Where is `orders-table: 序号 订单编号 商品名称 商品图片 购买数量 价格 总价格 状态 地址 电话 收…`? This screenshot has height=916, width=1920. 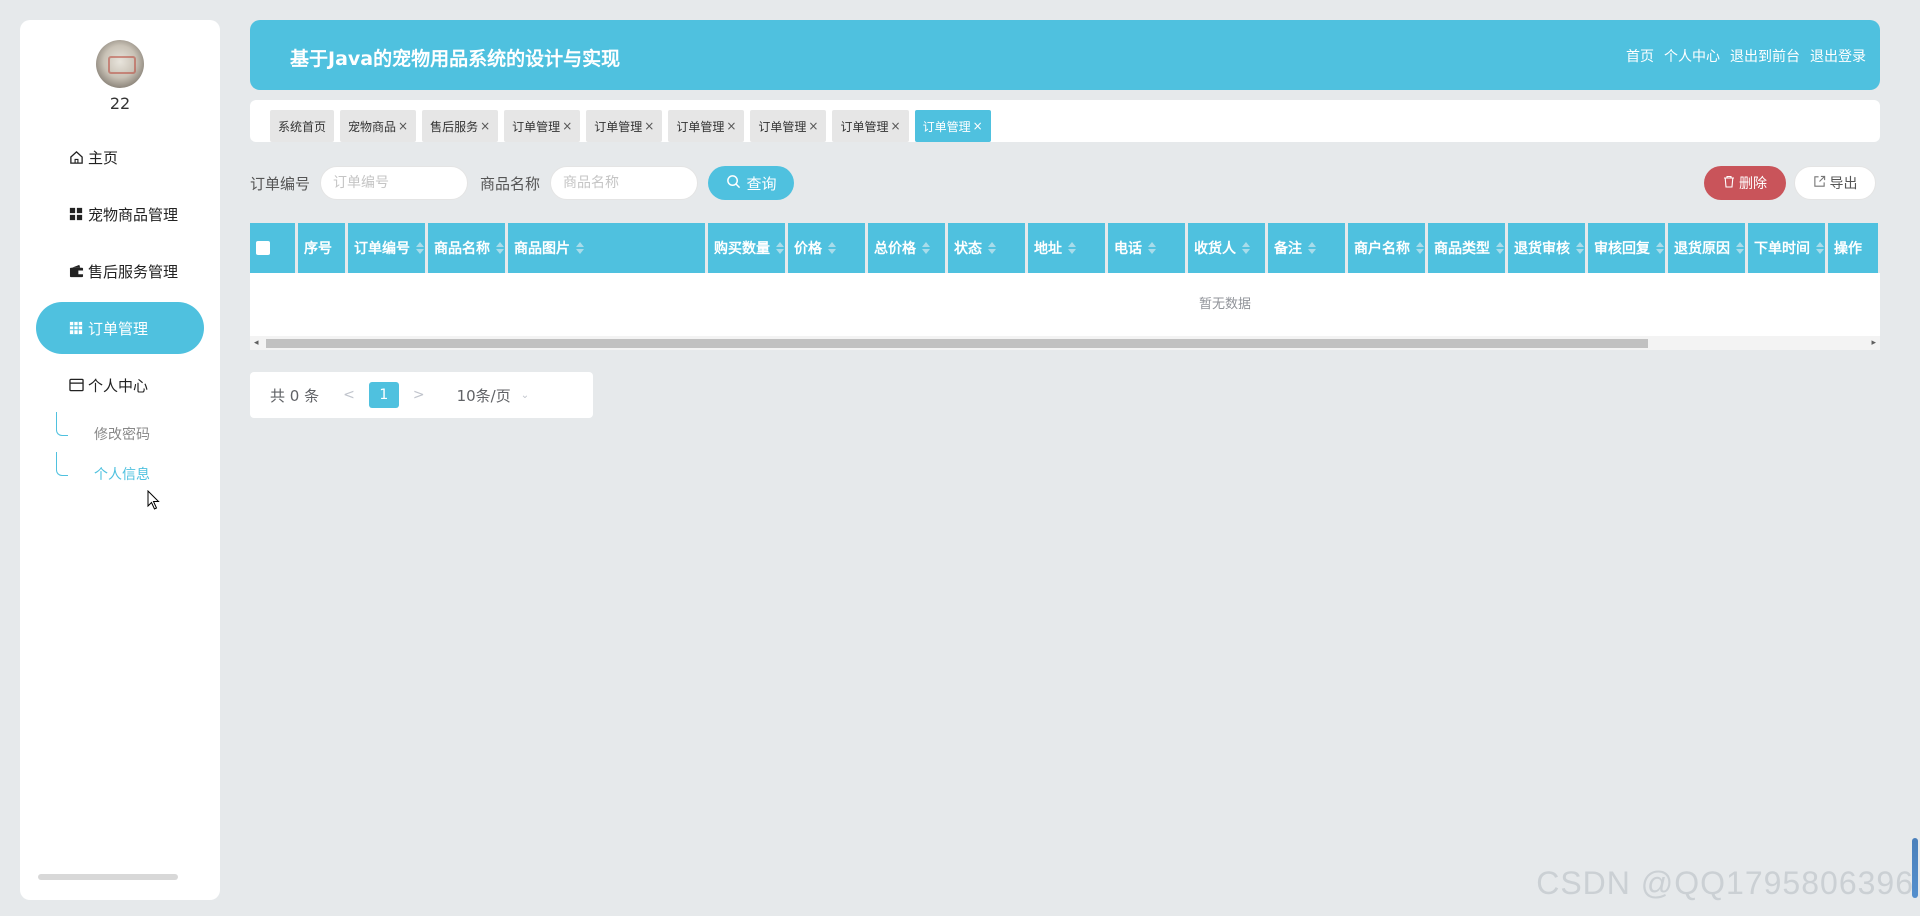
orders-table: 序号 订单编号 商品名称 商品图片 购买数量 价格 总价格 状态 地址 电话 收… is located at coordinates (1065, 286).